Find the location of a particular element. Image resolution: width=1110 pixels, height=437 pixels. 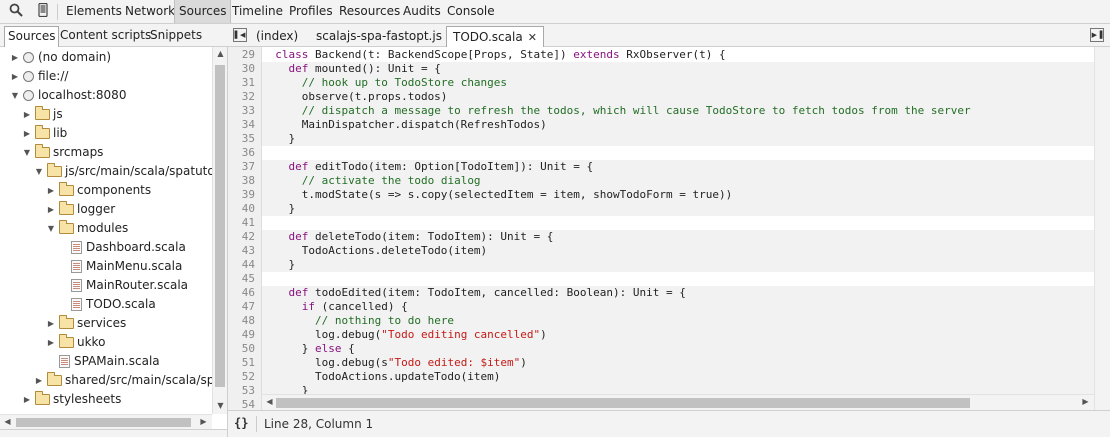

editor-tab: (index) is located at coordinates (277, 36).